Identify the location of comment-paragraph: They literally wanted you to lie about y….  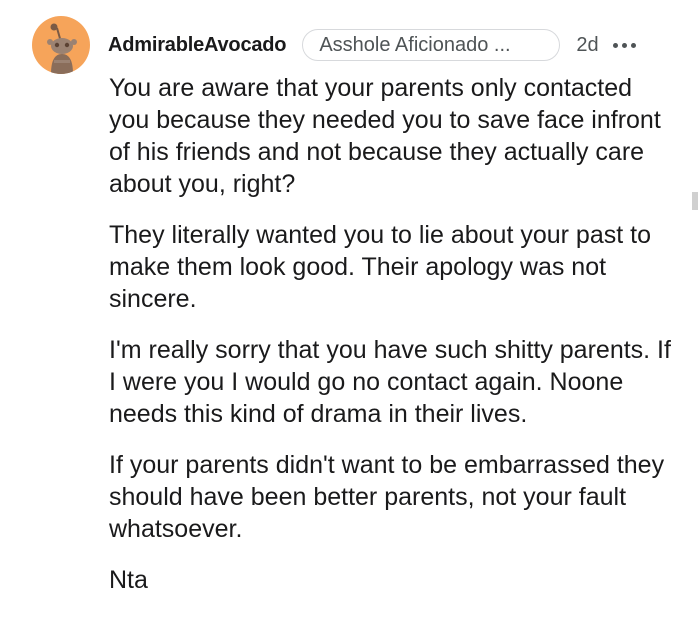
(380, 267).